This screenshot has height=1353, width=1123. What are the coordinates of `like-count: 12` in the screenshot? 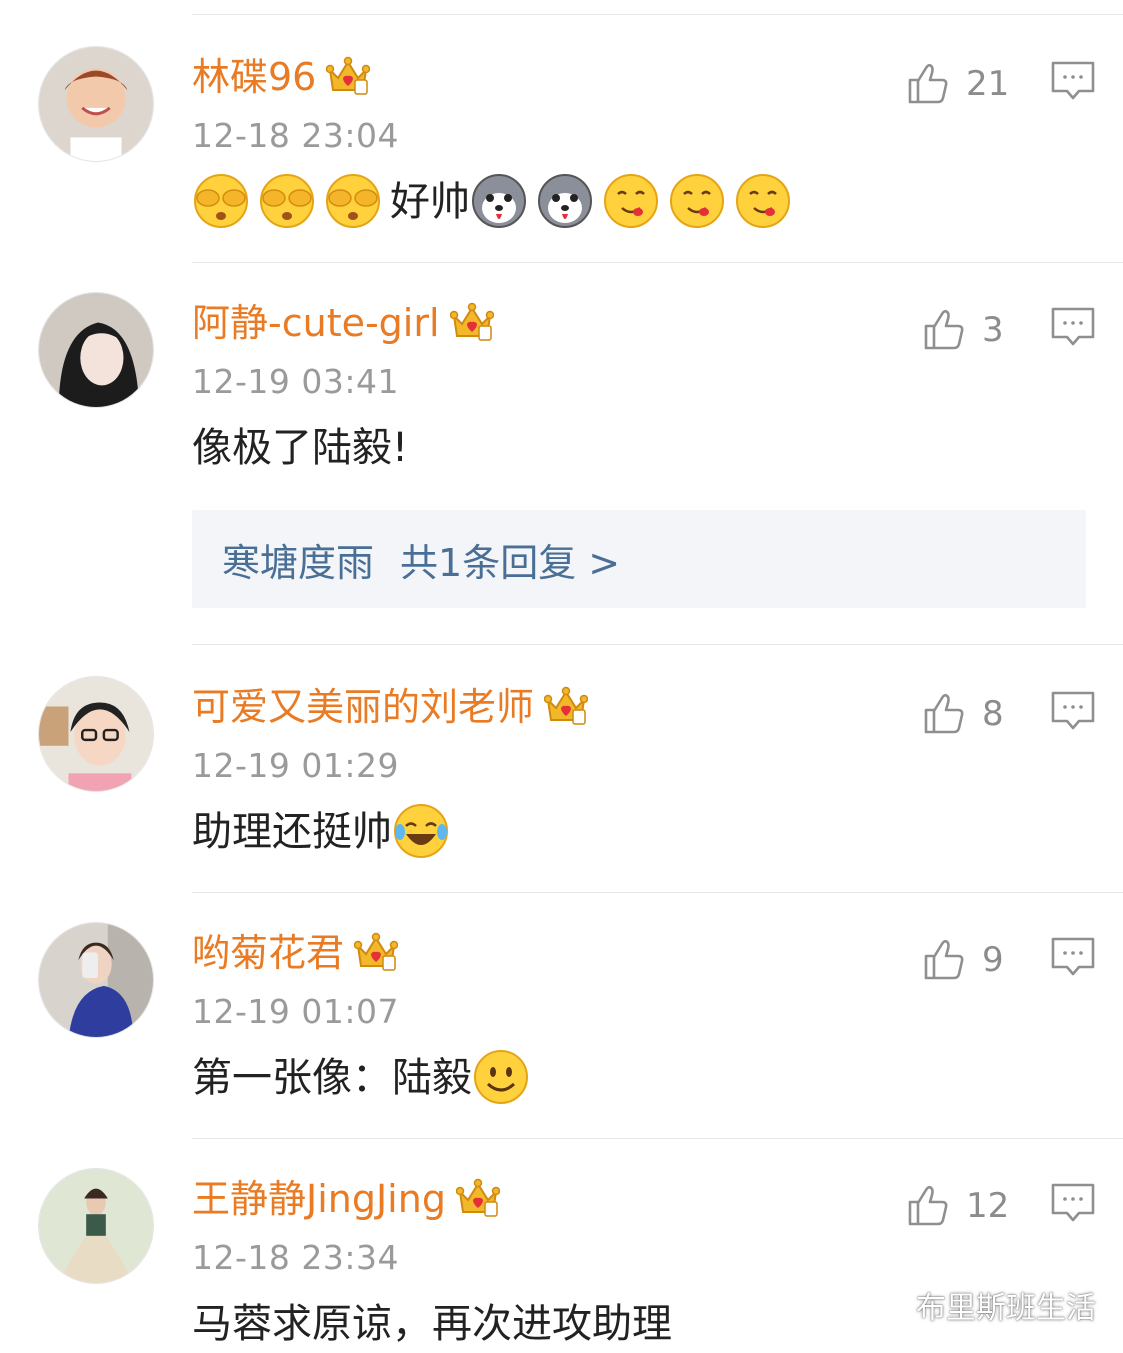 It's located at (988, 1206).